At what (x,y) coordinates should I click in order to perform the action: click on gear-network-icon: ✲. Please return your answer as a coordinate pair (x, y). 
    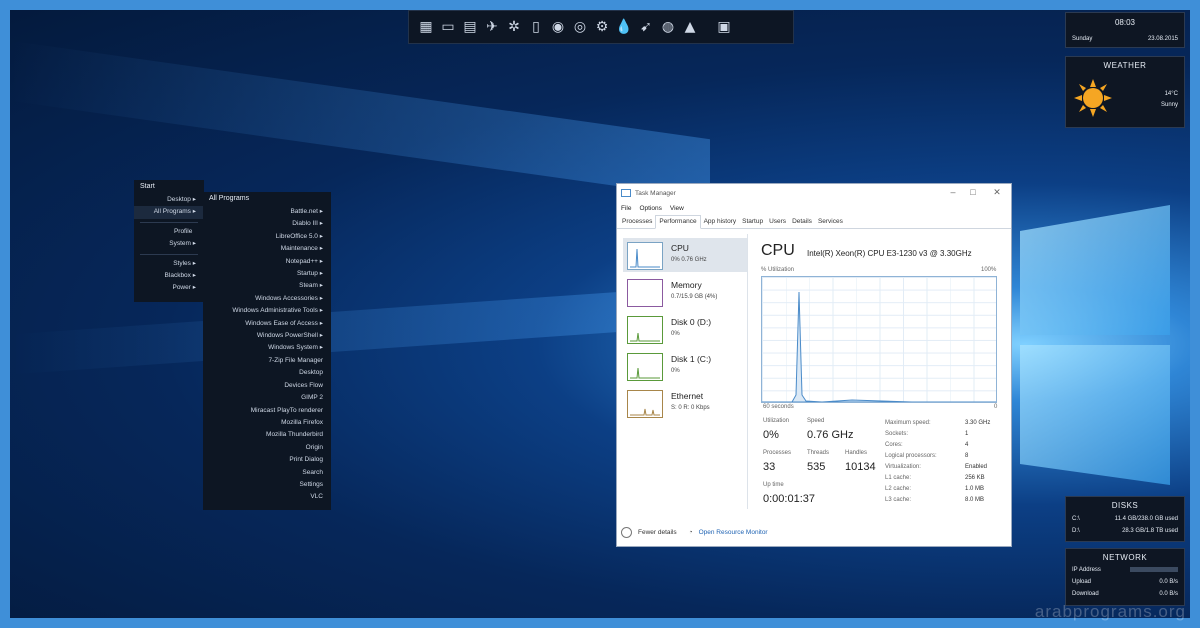
    Looking at the image, I should click on (514, 27).